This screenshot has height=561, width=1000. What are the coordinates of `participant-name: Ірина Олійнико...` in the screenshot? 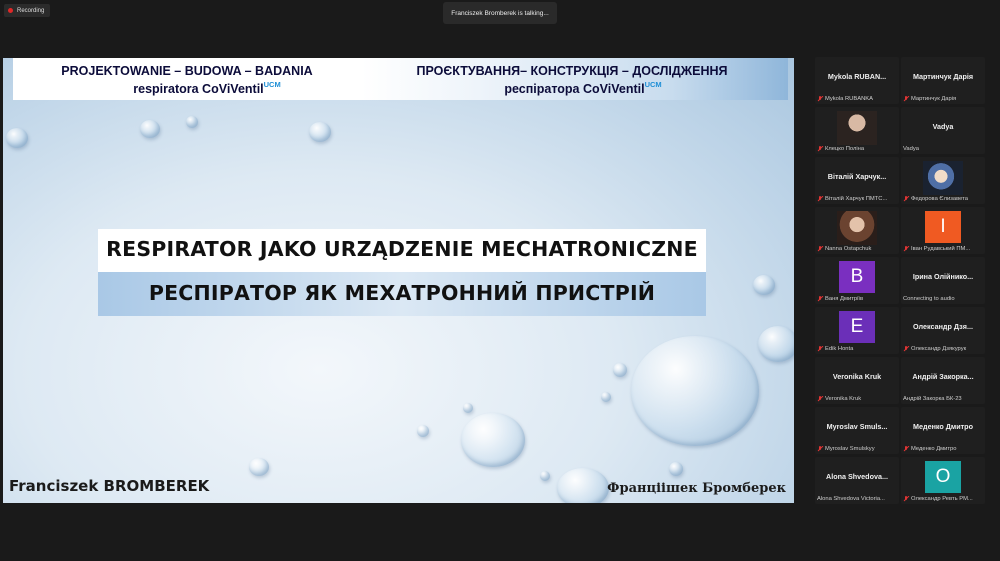 It's located at (943, 276).